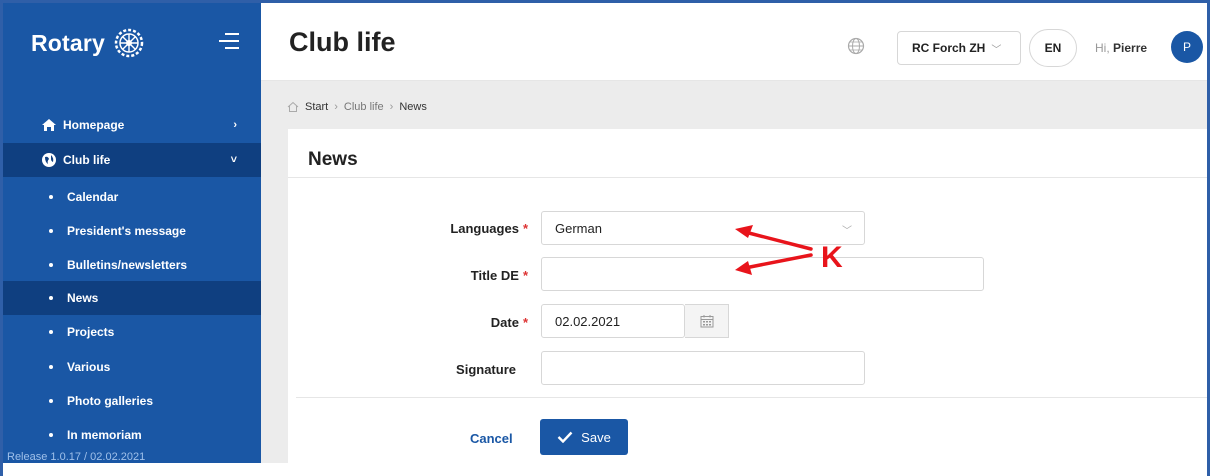  Describe the element at coordinates (110, 401) in the screenshot. I see `sidebar-item-label: Photo galleries` at that location.